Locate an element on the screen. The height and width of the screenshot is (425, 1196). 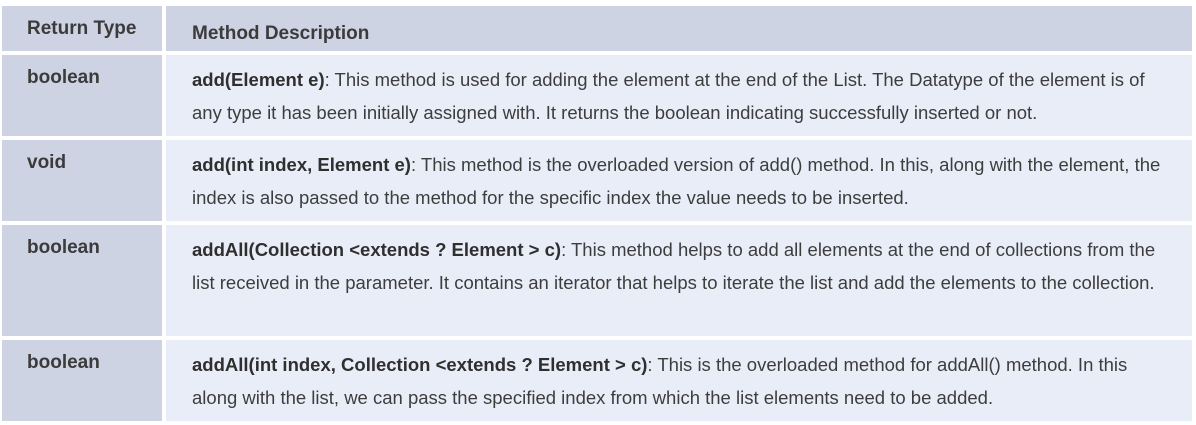
method-name: add(int index, Element e) is located at coordinates (301, 164).